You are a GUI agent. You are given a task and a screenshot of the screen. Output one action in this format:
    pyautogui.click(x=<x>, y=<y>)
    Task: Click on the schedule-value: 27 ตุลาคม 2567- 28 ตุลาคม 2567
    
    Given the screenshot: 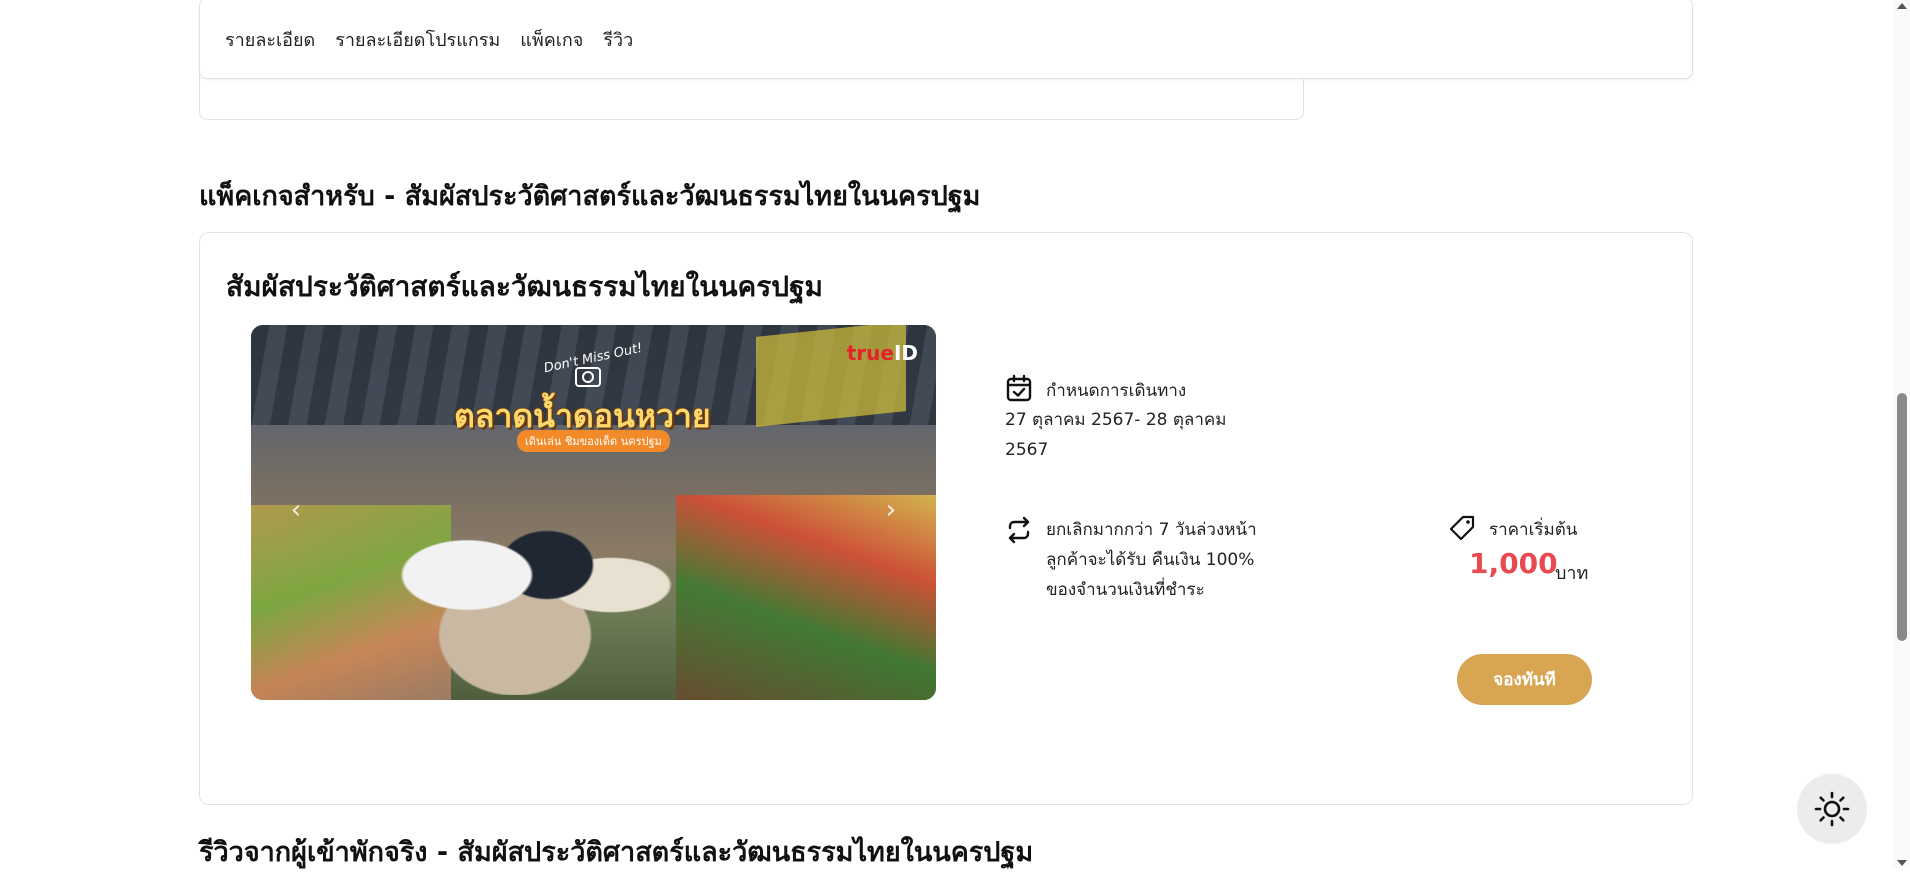 What is the action you would take?
    pyautogui.click(x=1116, y=435)
    